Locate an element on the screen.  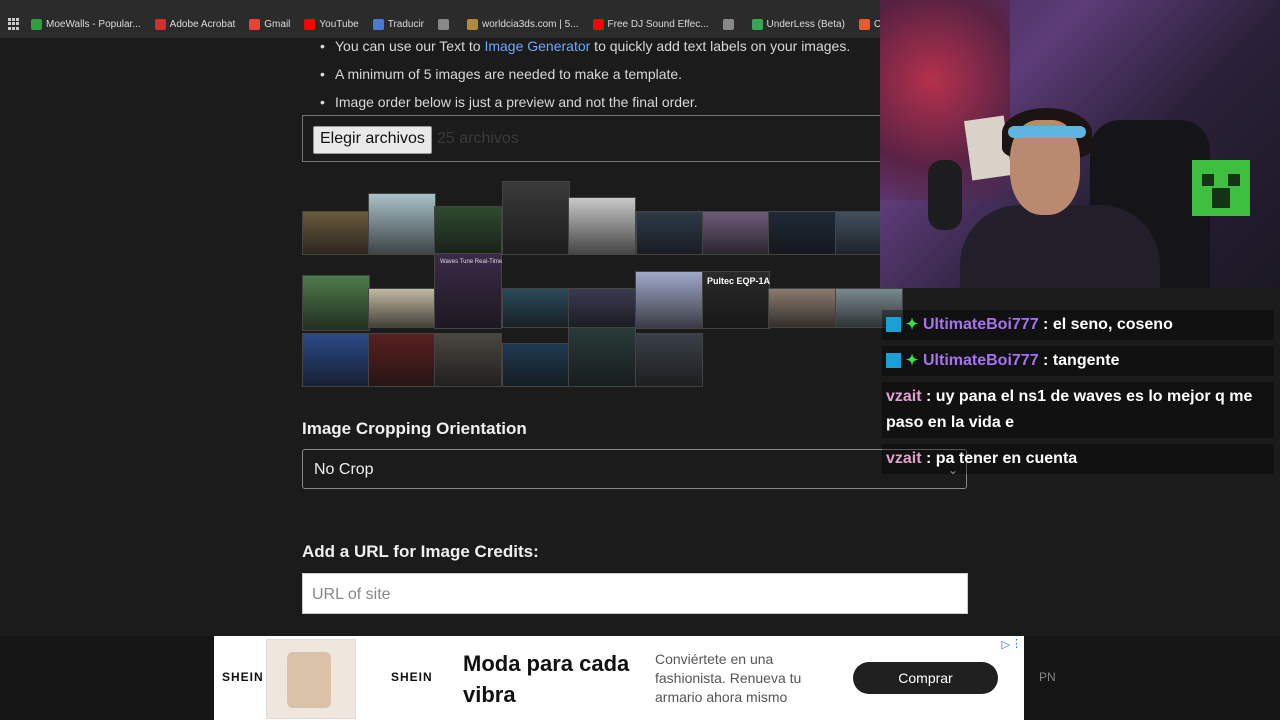
ad-cta-button: Comprar is located at coordinates (925, 678).